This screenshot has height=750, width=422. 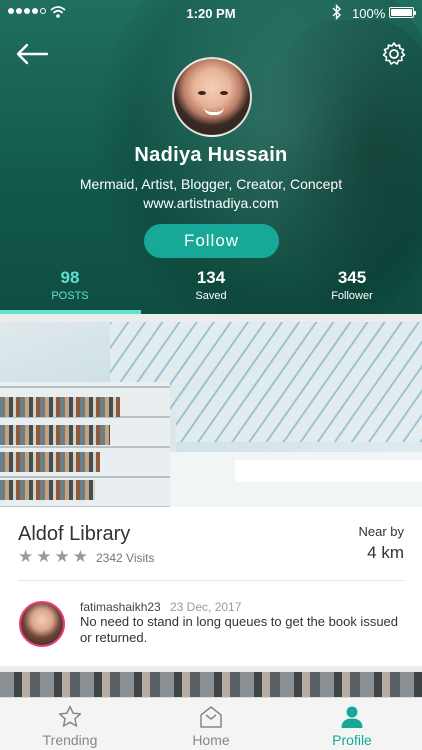 What do you see at coordinates (70, 716) in the screenshot?
I see `star-outline-icon` at bounding box center [70, 716].